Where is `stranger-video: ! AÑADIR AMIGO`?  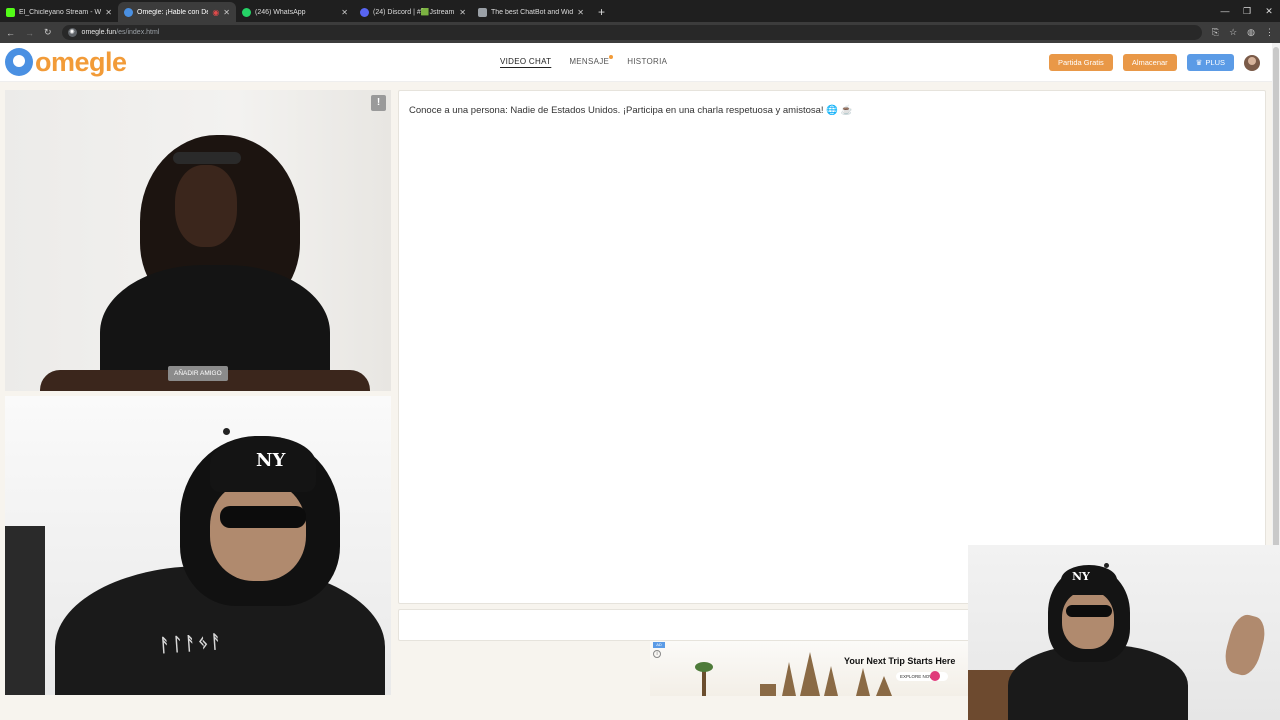 stranger-video: ! AÑADIR AMIGO is located at coordinates (198, 240).